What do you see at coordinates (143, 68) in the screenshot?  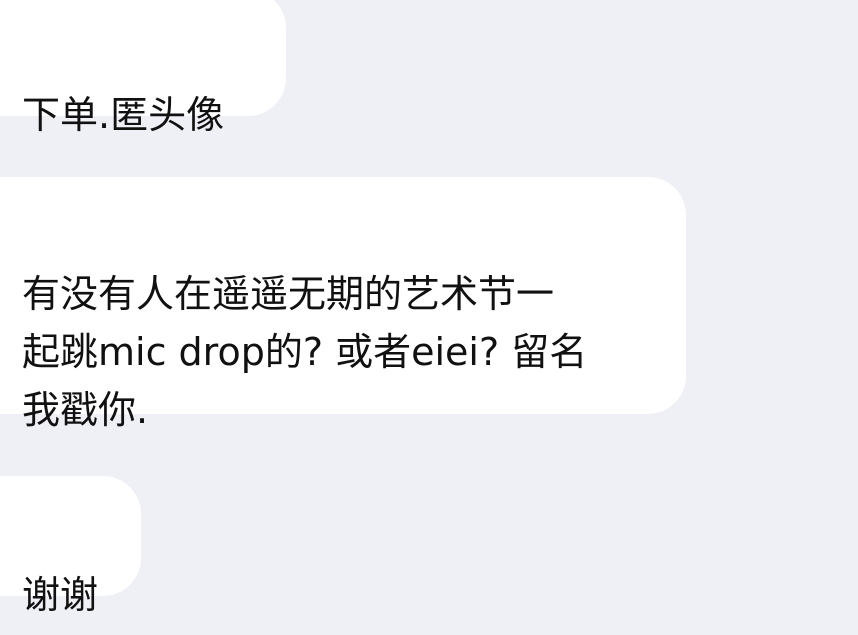 I see `message-bubble: 下单.匿头像` at bounding box center [143, 68].